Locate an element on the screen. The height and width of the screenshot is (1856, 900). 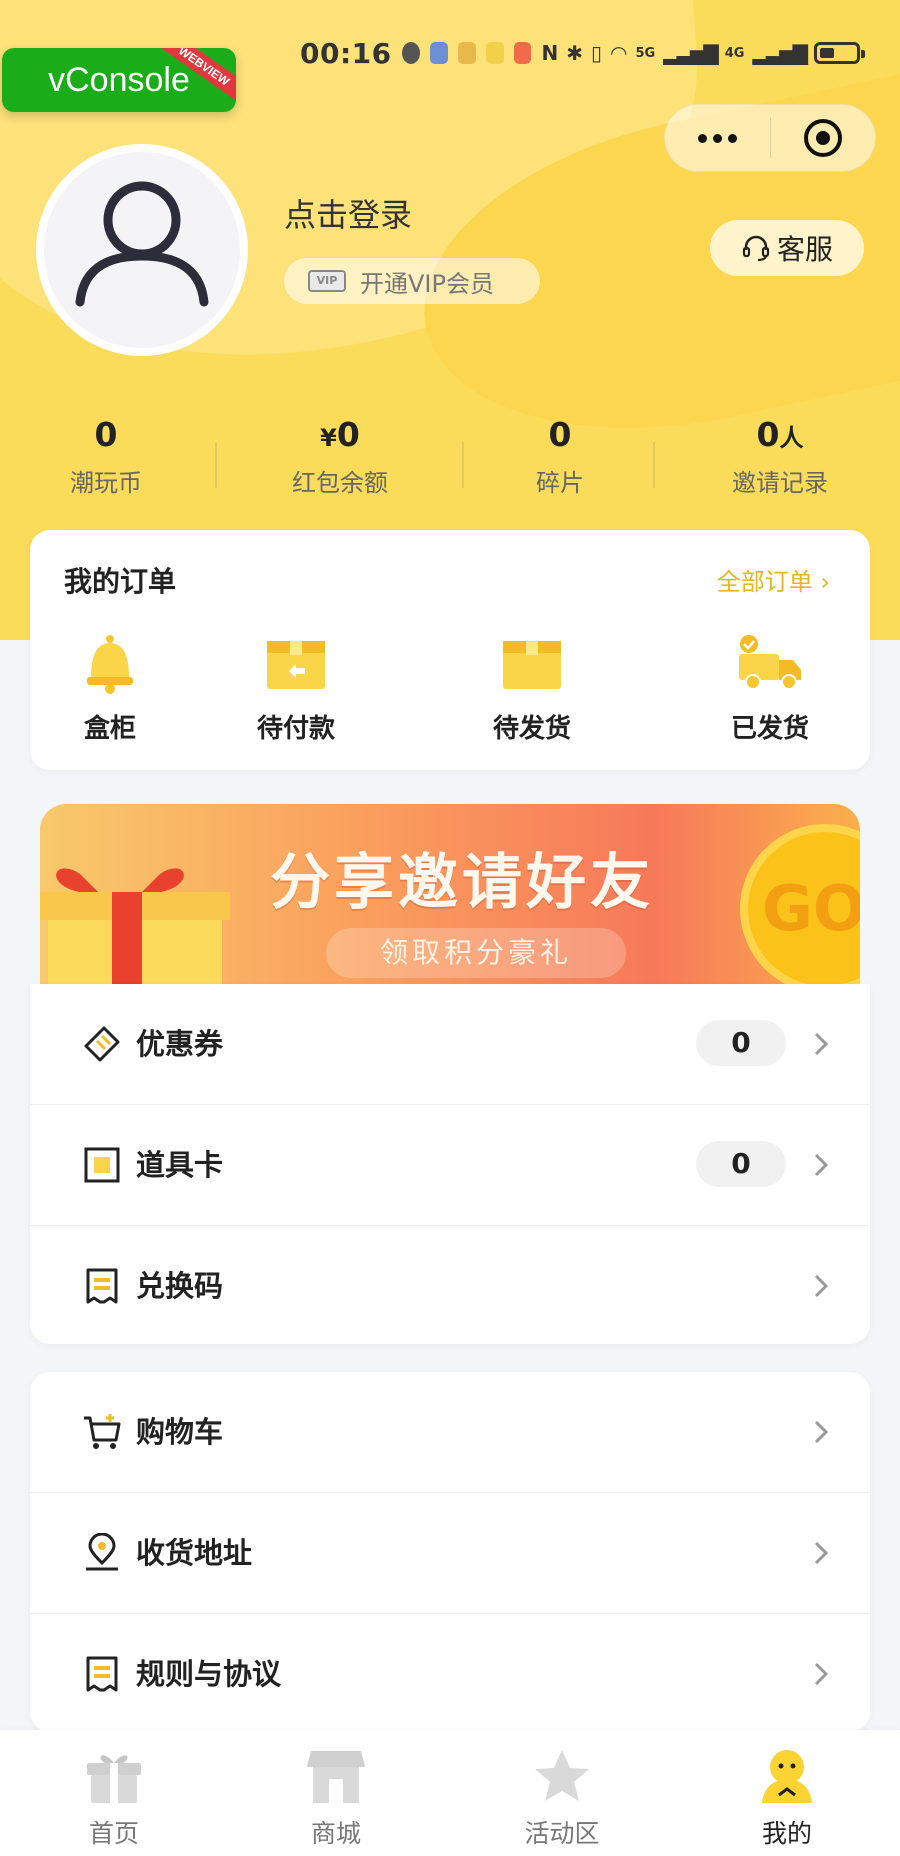
shop-icon is located at coordinates (336, 1777).